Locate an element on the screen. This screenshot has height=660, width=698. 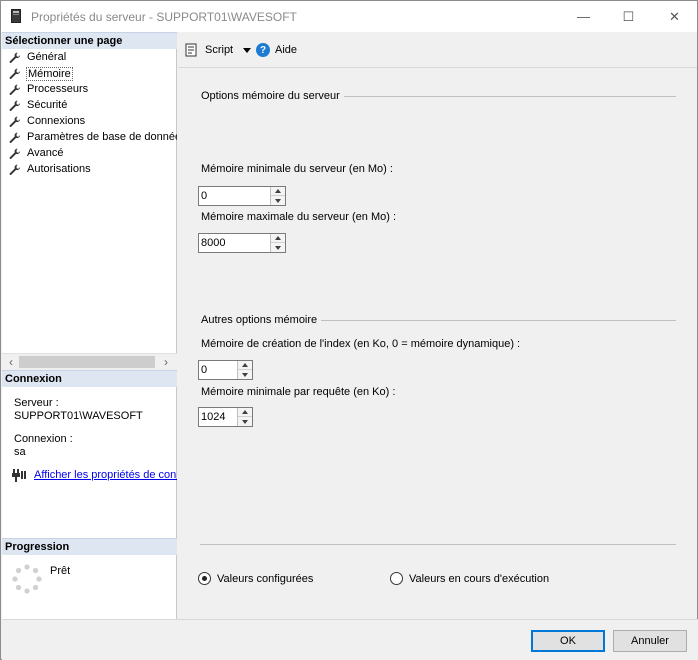
script-dropdown-icon is located at coordinates (247, 50).